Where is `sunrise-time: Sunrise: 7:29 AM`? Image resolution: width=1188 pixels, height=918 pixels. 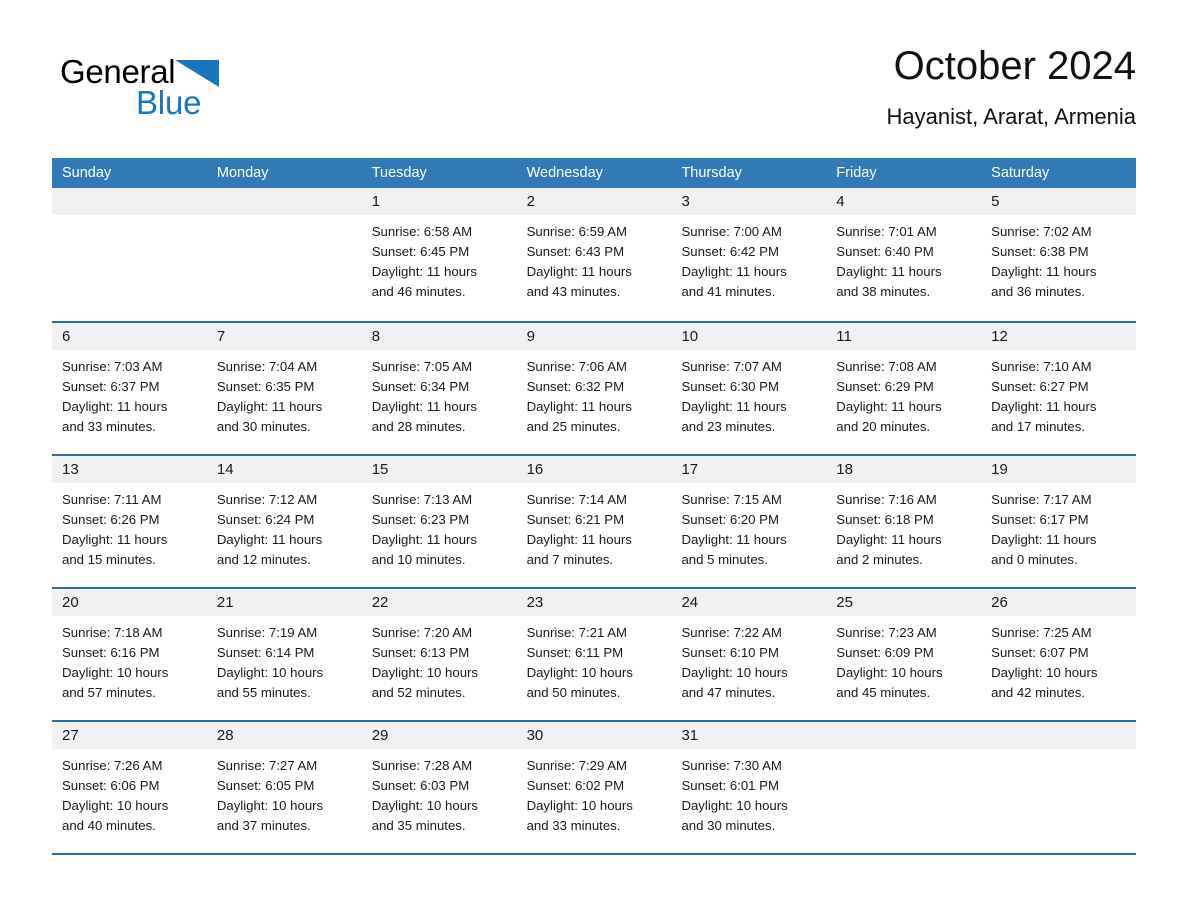 sunrise-time: Sunrise: 7:29 AM is located at coordinates (577, 765).